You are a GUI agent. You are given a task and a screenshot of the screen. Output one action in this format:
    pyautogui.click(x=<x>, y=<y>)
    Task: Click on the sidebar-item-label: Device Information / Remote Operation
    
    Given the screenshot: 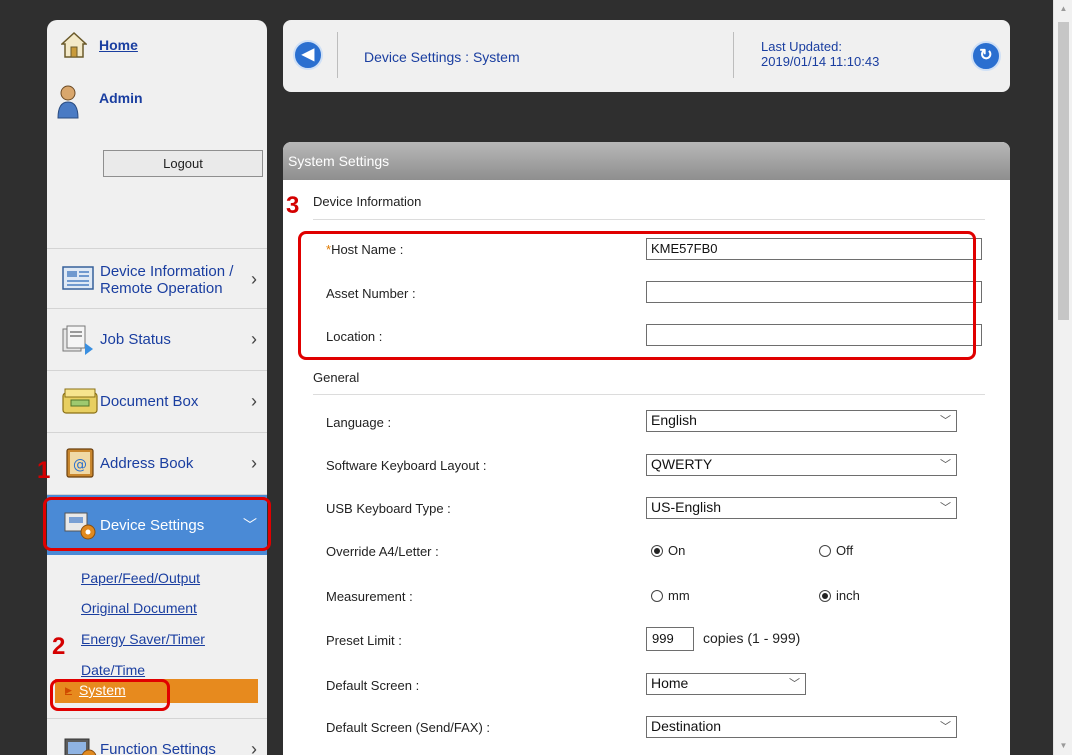 What is the action you would take?
    pyautogui.click(x=166, y=280)
    